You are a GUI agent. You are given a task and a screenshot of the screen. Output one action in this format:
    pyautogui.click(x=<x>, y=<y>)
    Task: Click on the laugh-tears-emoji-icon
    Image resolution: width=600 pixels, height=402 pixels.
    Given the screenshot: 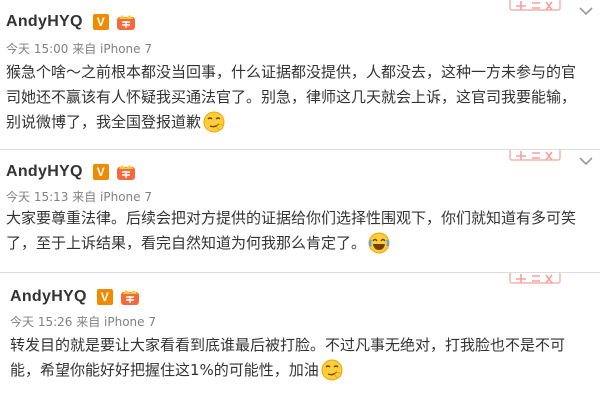 What is the action you would take?
    pyautogui.click(x=379, y=243)
    